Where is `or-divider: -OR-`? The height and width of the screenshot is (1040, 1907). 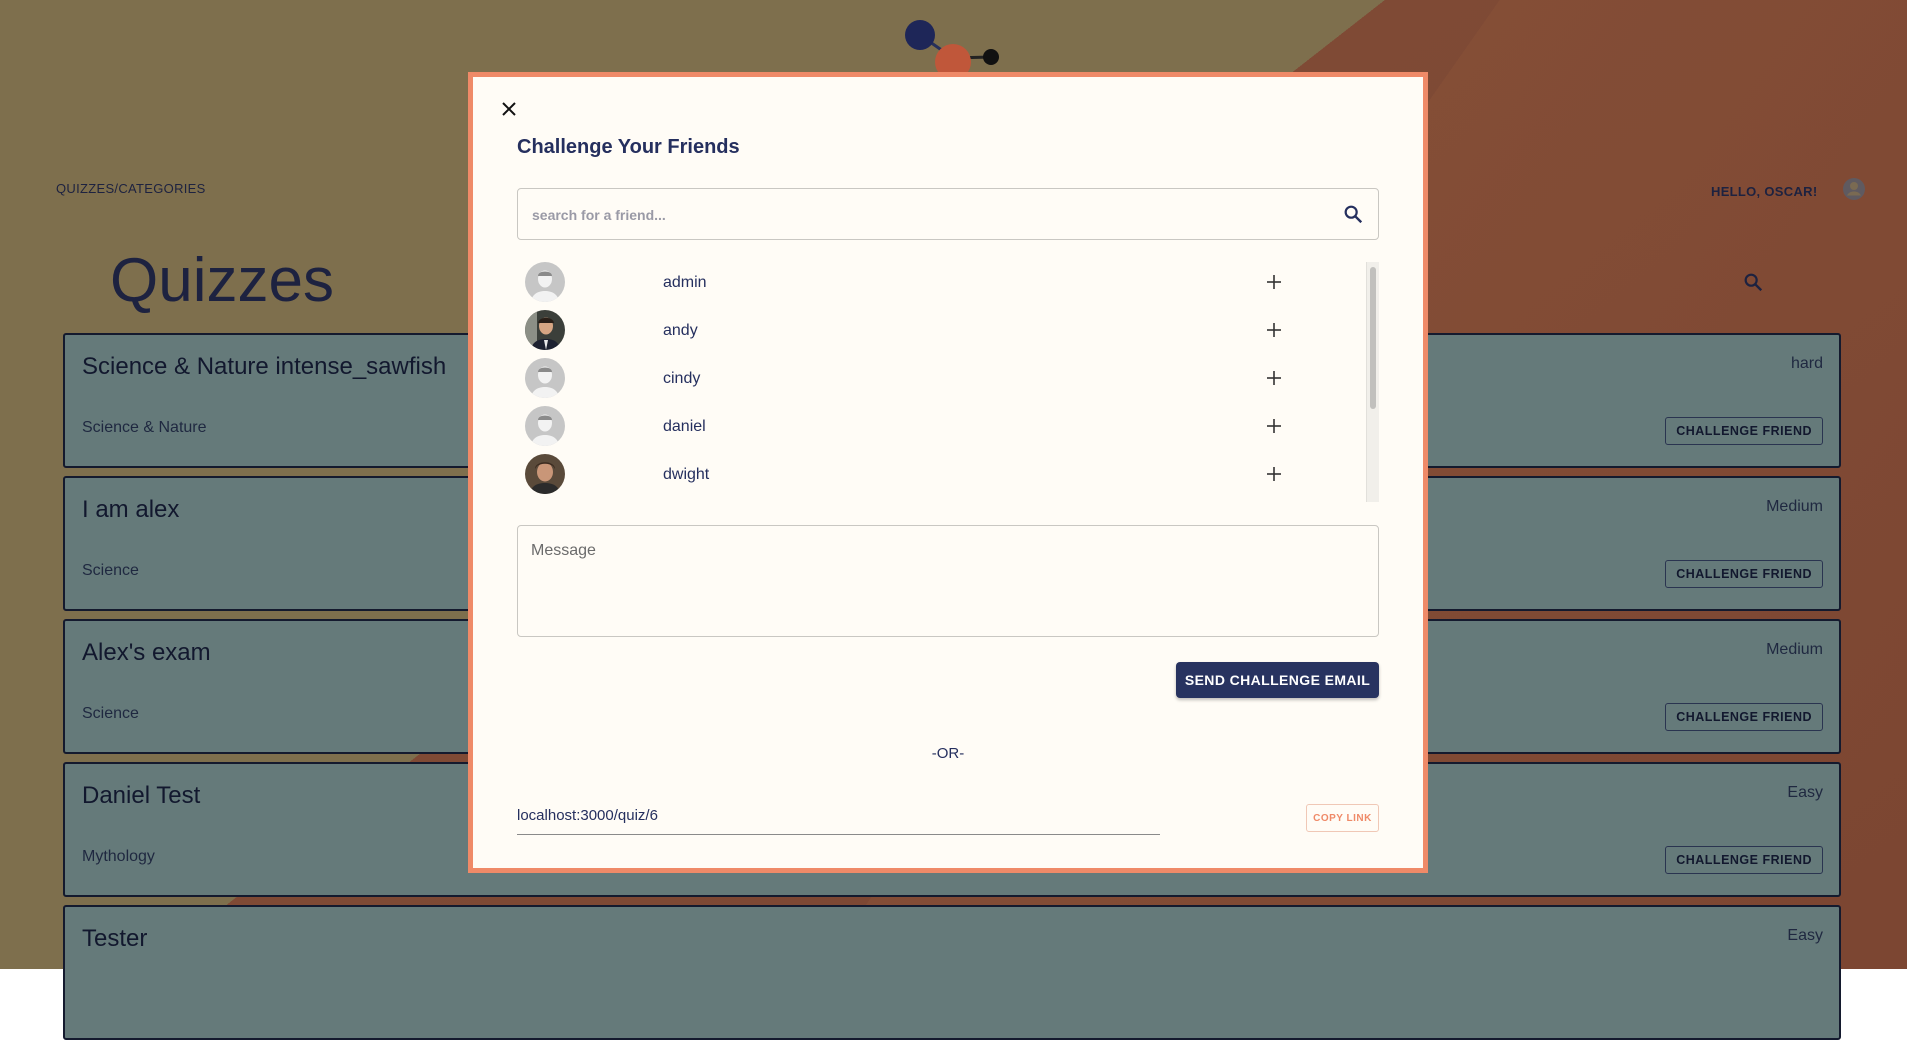
or-divider: -OR- is located at coordinates (948, 753).